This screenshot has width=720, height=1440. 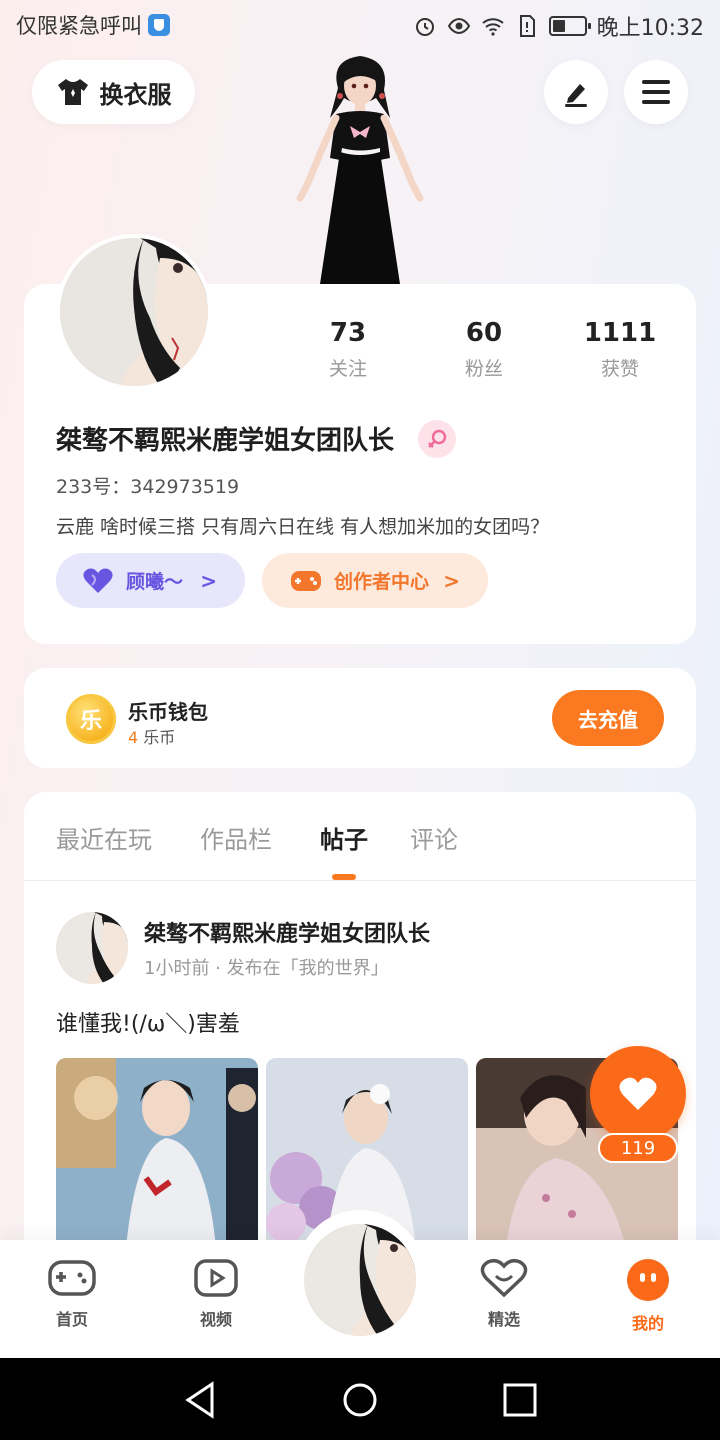 I want to click on play-icon, so click(x=216, y=1278).